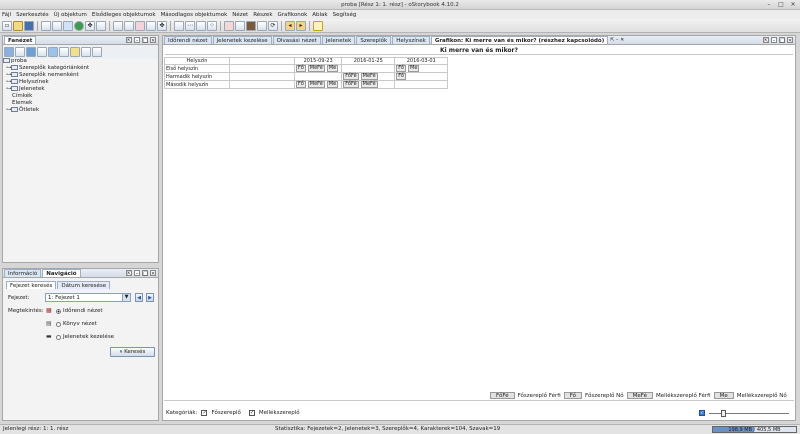  What do you see at coordinates (251, 413) in the screenshot?
I see `checkbox-side-characters: ✓` at bounding box center [251, 413].